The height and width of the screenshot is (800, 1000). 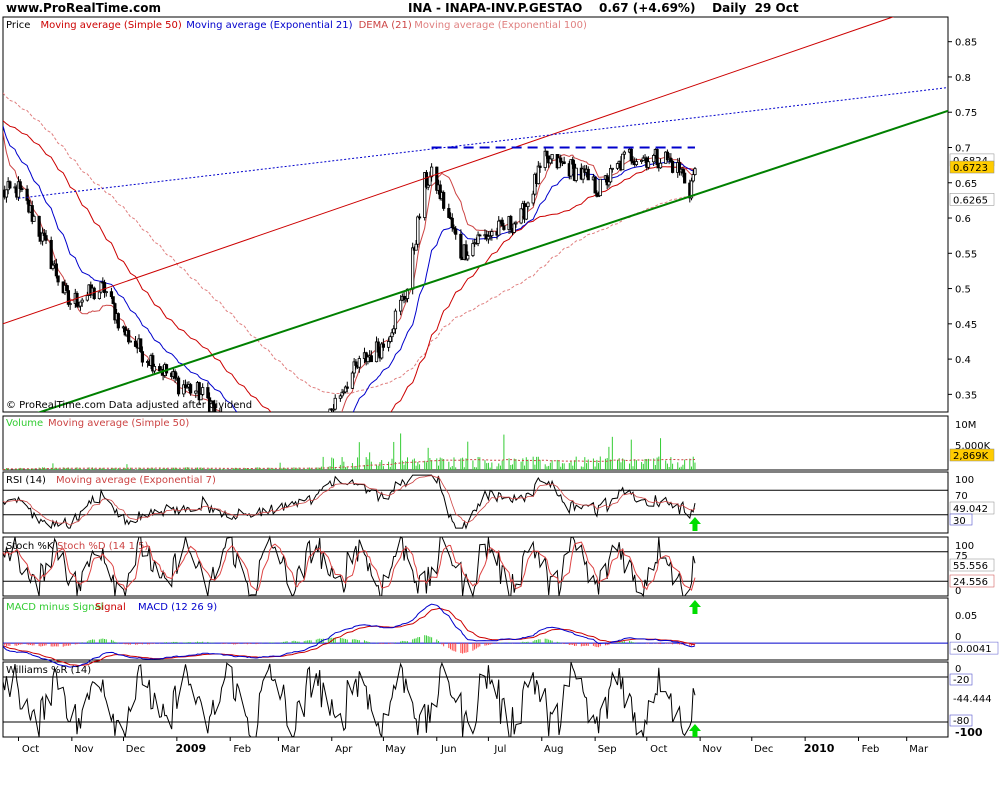 What do you see at coordinates (554, 749) in the screenshot?
I see `x-tick-label: Aug` at bounding box center [554, 749].